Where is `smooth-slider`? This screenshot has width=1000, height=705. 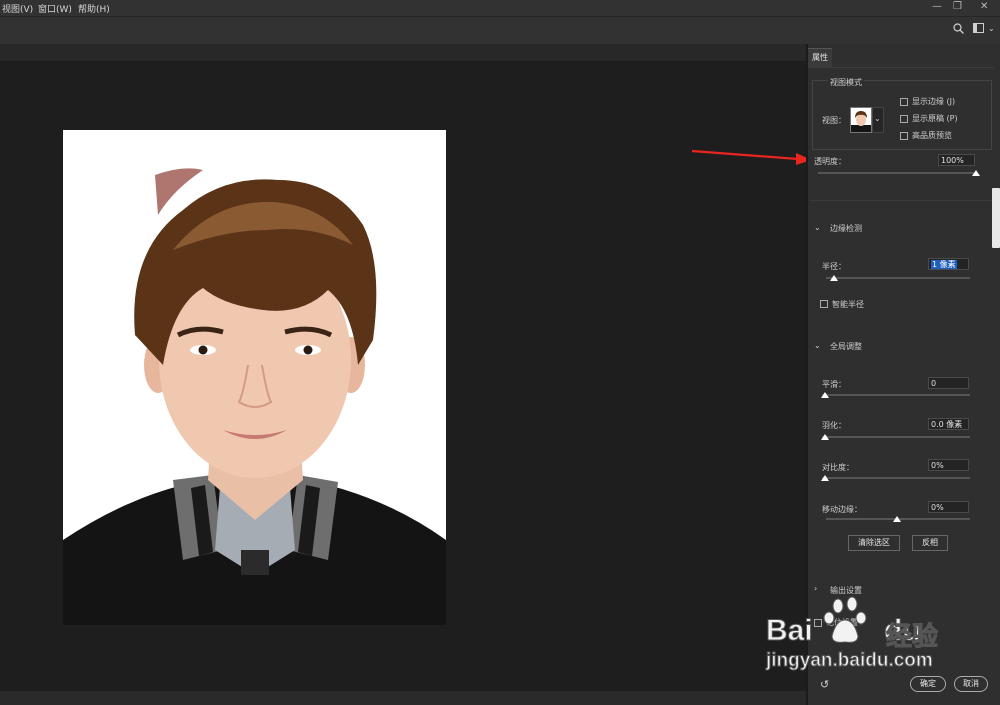 smooth-slider is located at coordinates (896, 395).